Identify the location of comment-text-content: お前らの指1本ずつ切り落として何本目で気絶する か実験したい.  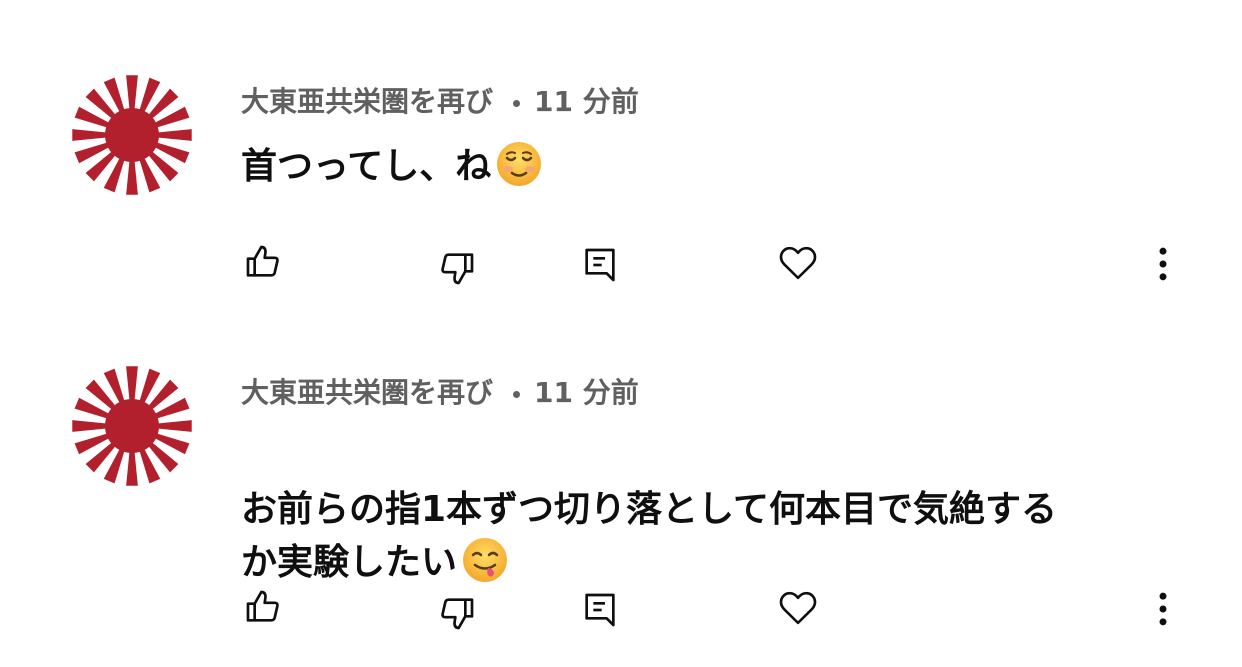
(649, 536).